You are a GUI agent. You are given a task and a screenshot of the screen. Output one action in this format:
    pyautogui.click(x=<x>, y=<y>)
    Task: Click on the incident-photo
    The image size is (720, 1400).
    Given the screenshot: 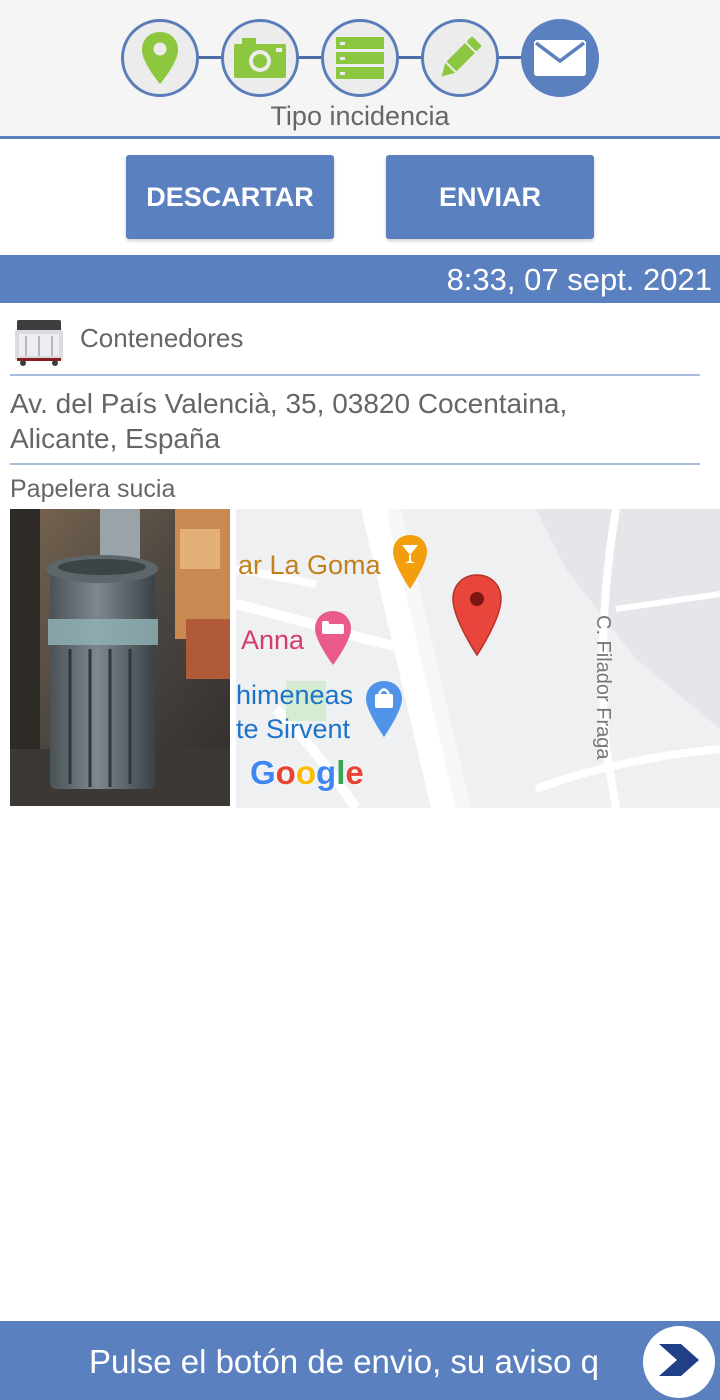 What is the action you would take?
    pyautogui.click(x=120, y=657)
    